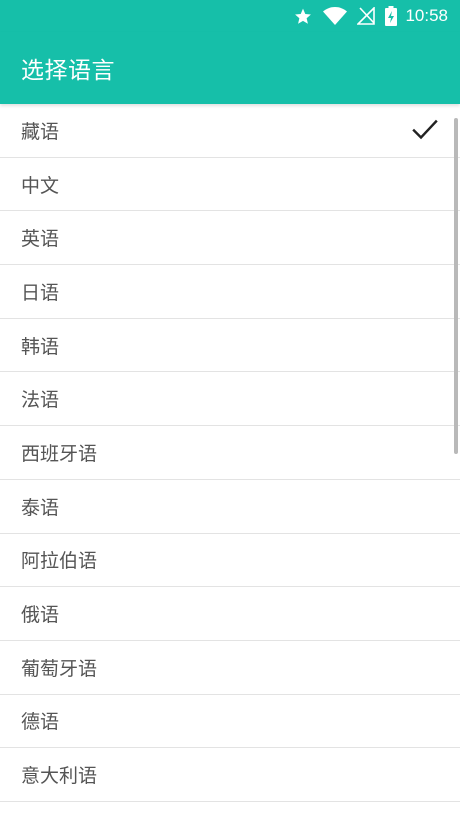 This screenshot has height=818, width=460. Describe the element at coordinates (59, 668) in the screenshot. I see `list-item-label: 葡萄牙语` at that location.